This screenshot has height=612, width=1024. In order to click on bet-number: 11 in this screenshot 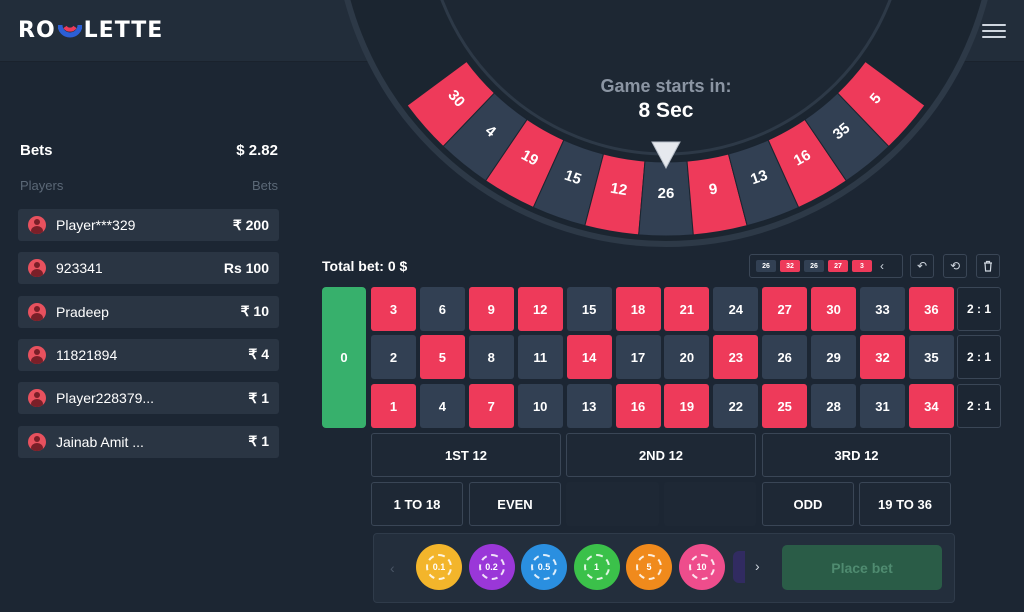, I will do `click(540, 357)`.